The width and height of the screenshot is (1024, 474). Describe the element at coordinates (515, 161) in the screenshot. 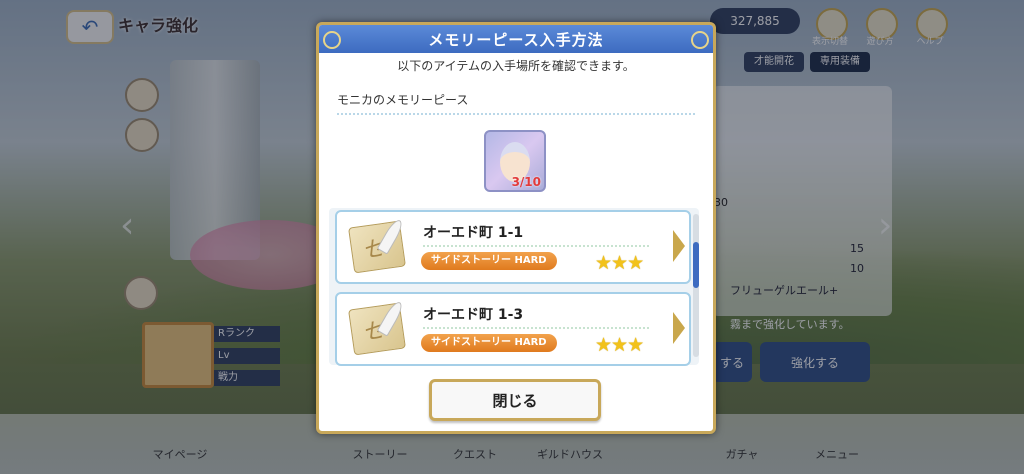

I see `memory-piece-icon: 3/10` at that location.